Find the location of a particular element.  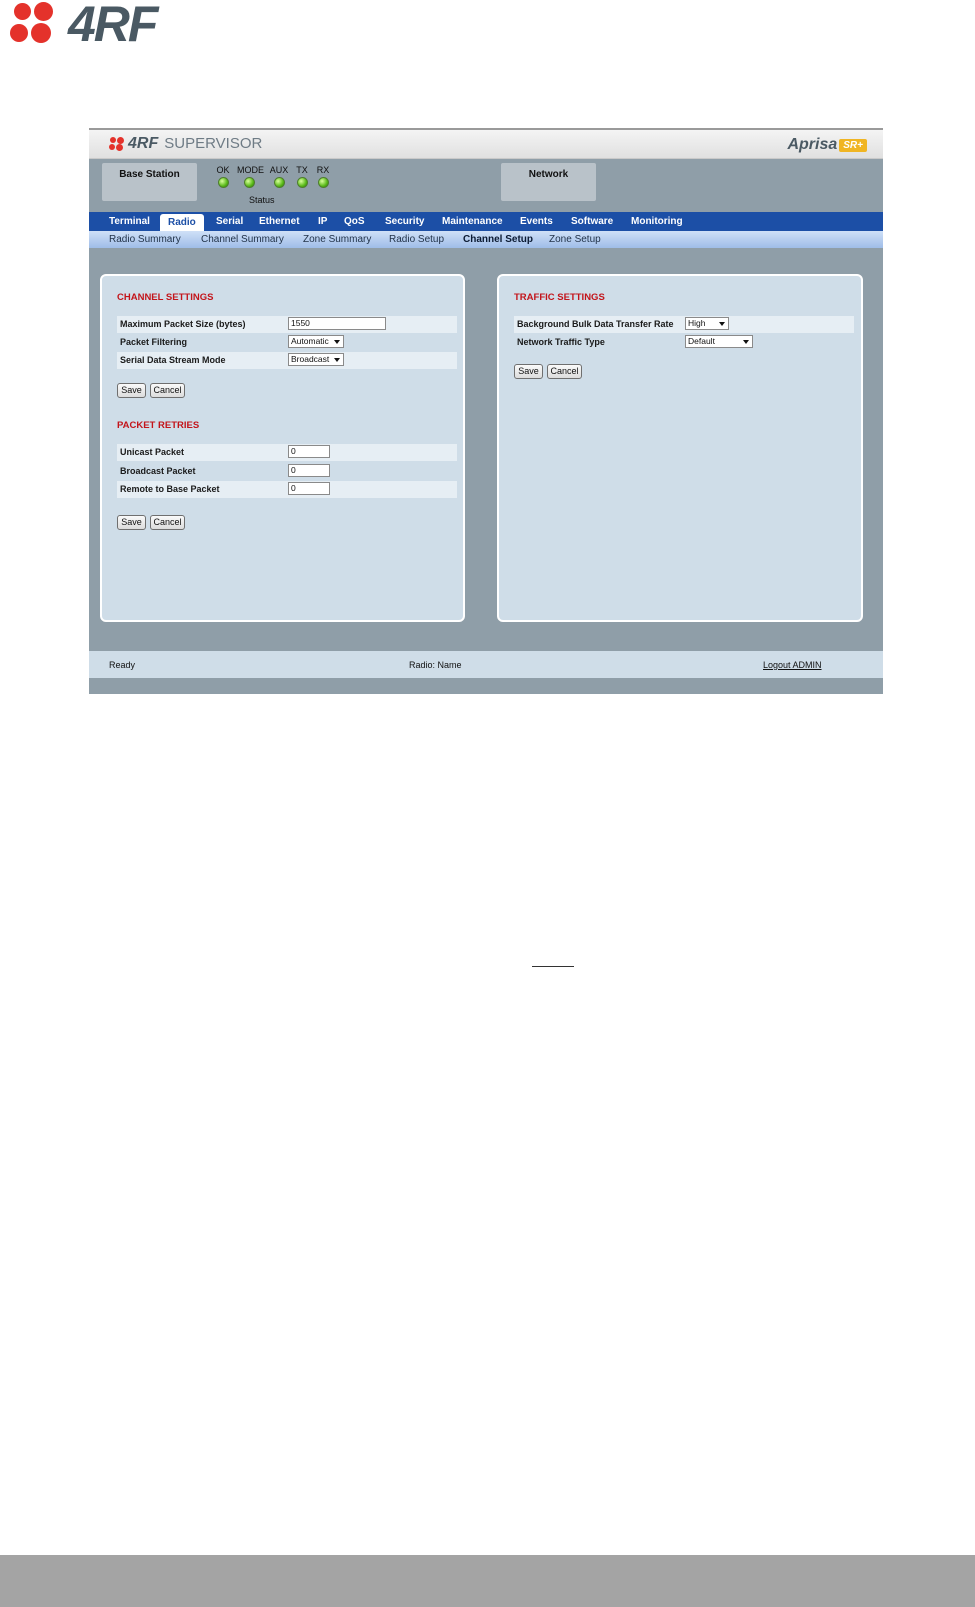

unicast-row: Unicast Packet 0 is located at coordinates (287, 452).